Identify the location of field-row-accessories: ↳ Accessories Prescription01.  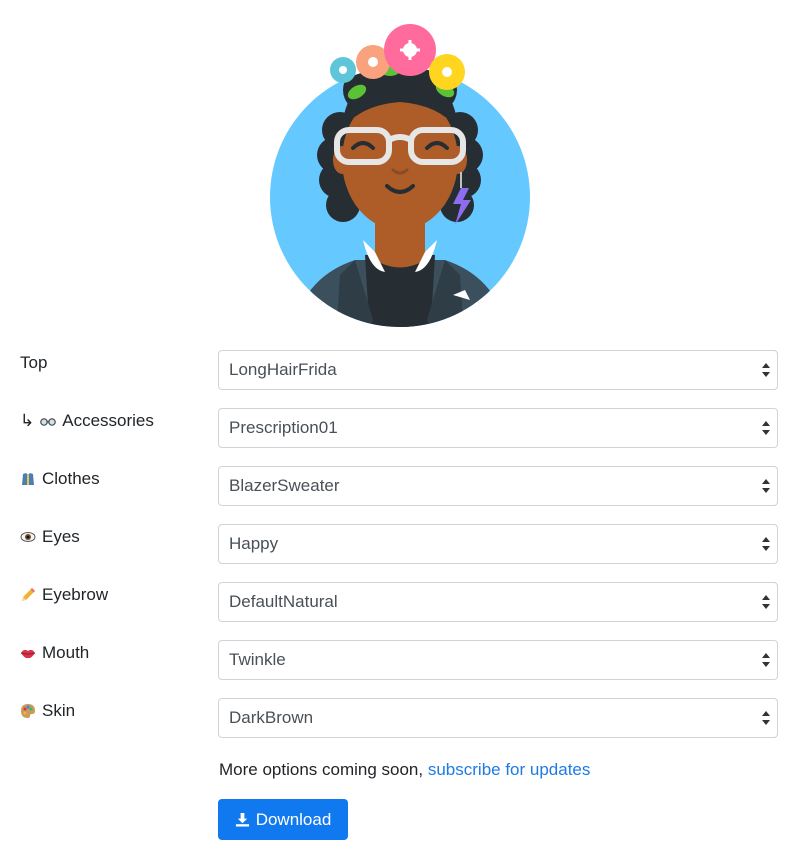
(400, 429).